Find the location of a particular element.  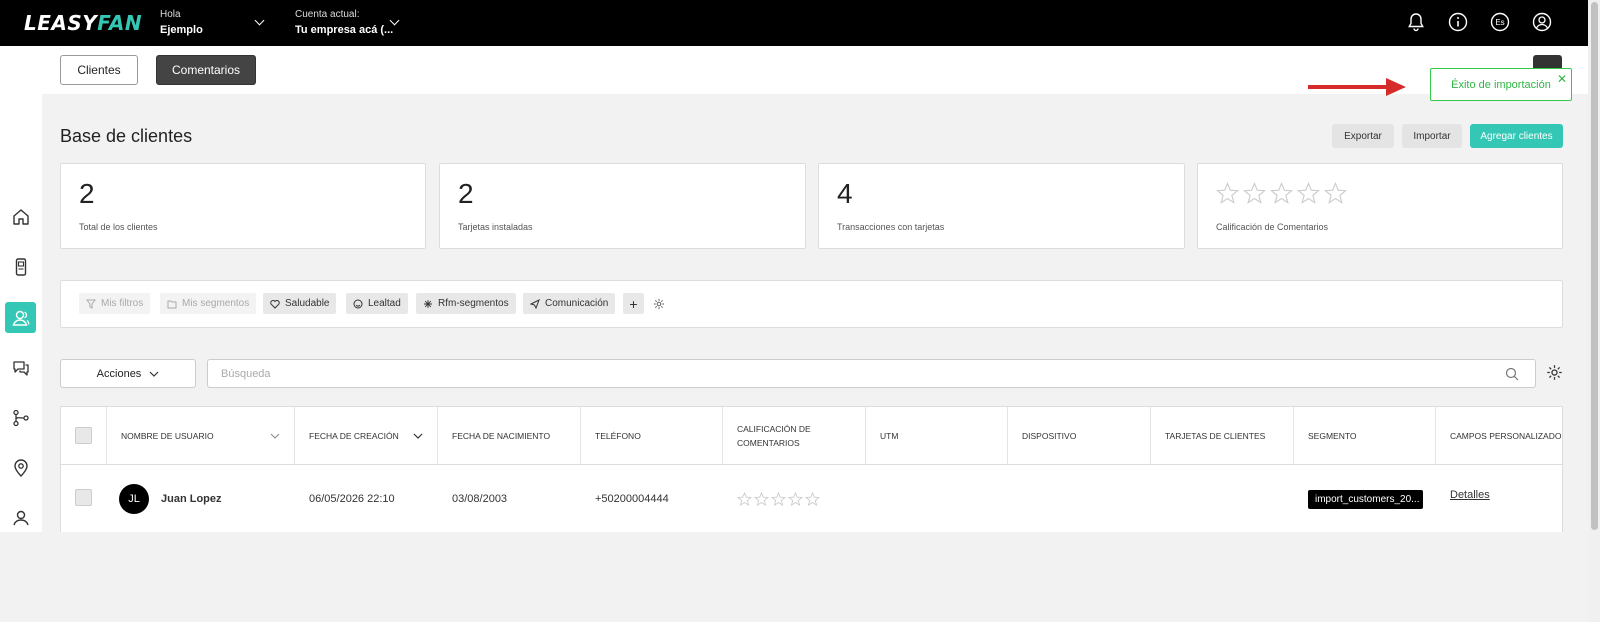

language-code: Es is located at coordinates (1500, 22).